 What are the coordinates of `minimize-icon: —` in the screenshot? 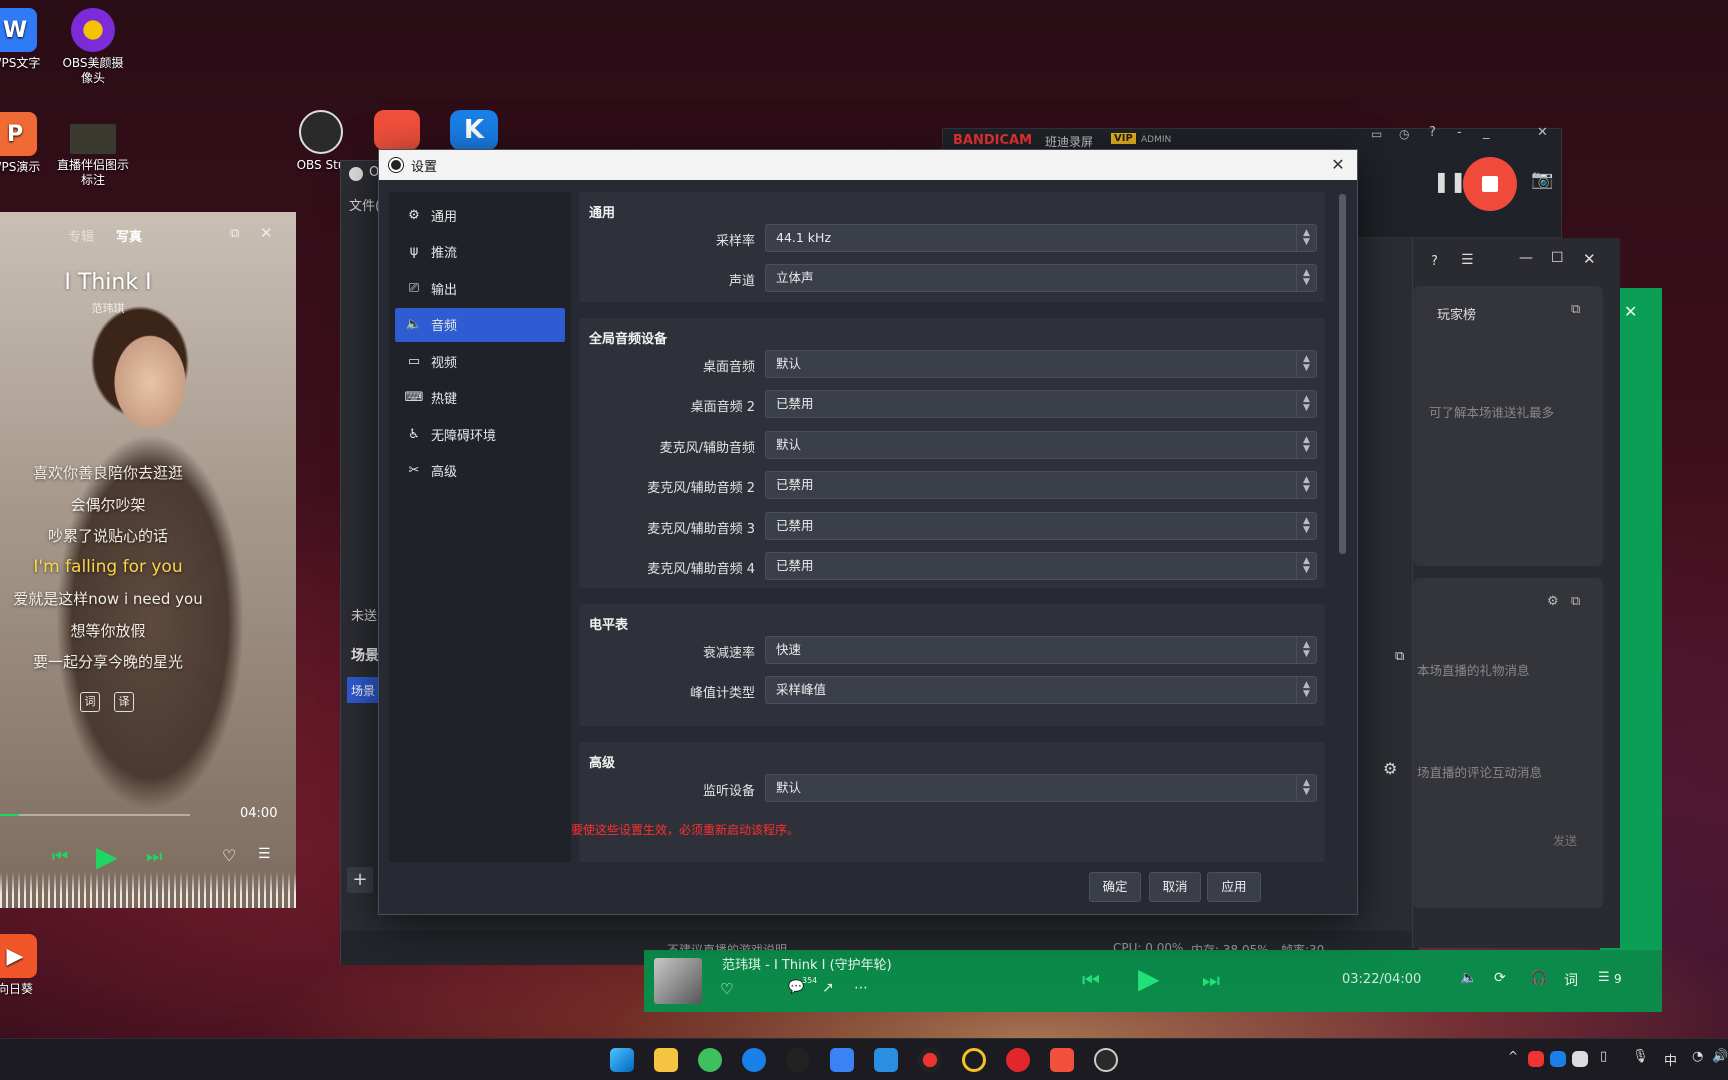 It's located at (1526, 258).